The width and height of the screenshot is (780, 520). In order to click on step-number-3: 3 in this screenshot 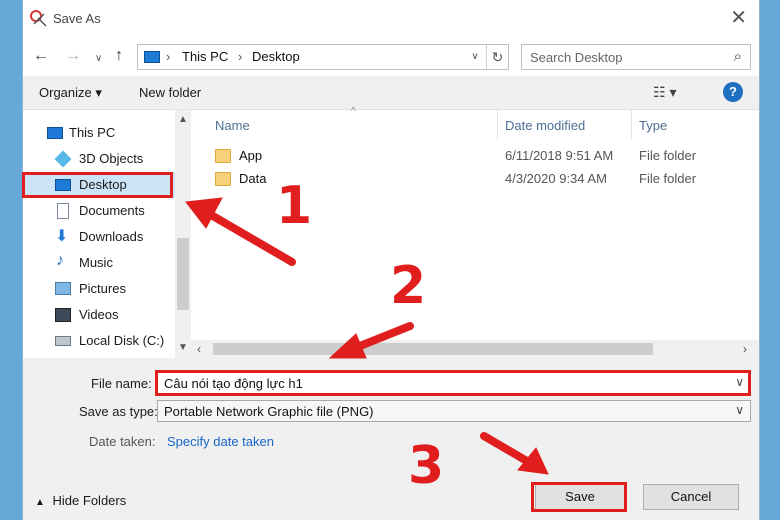, I will do `click(426, 466)`.